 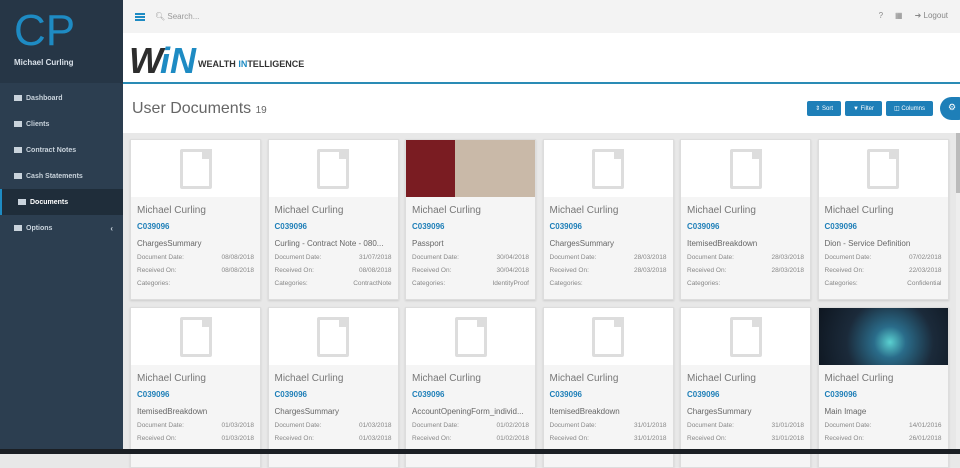 What do you see at coordinates (61, 150) in the screenshot?
I see `sidebar-item-contract-notes: Contract Notes` at bounding box center [61, 150].